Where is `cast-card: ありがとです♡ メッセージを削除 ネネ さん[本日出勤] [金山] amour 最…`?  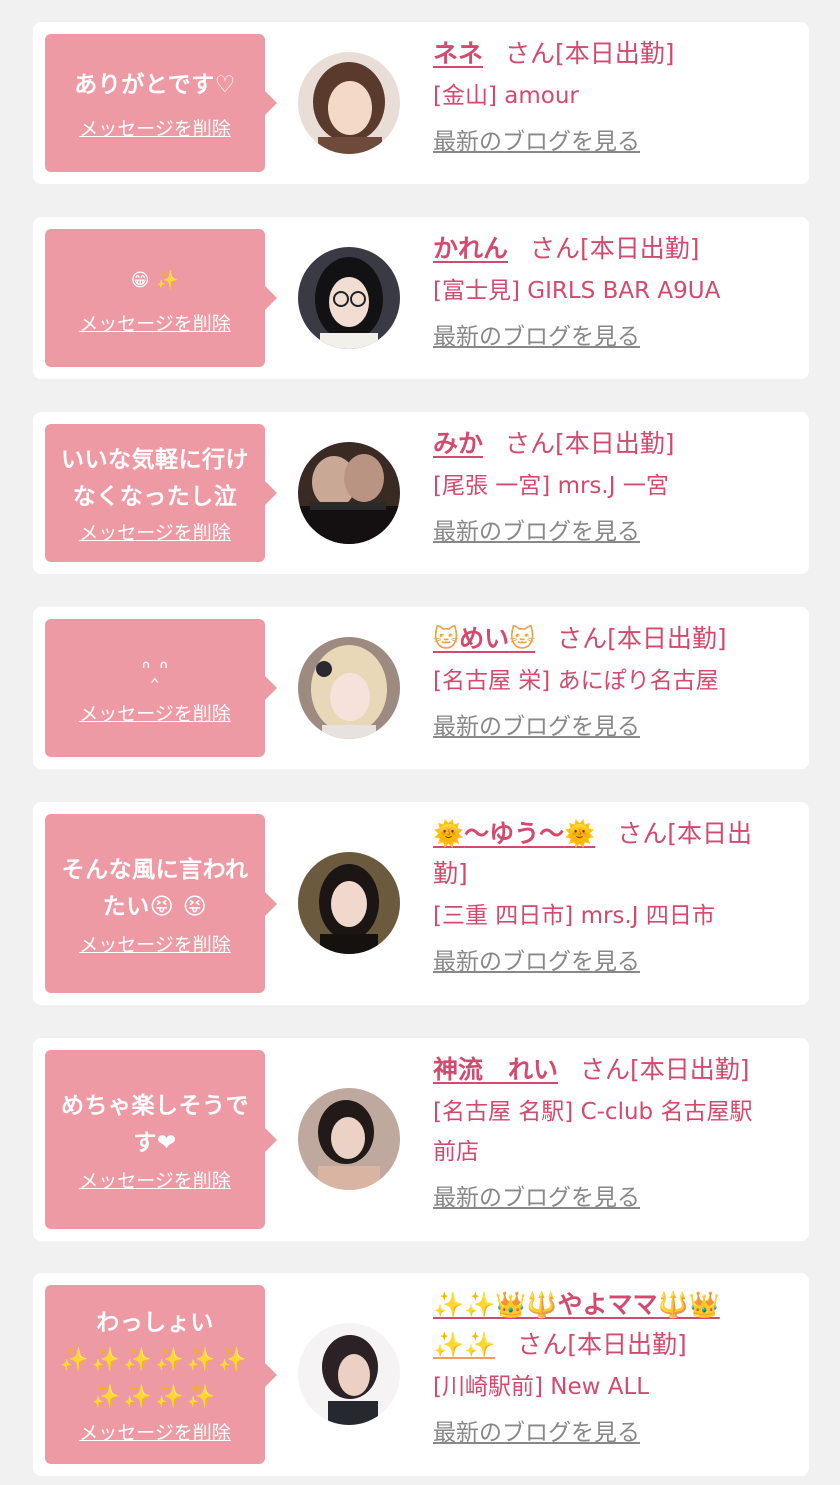 cast-card: ありがとです♡ メッセージを削除 ネネ さん[本日出勤] [金山] amour 最… is located at coordinates (421, 103).